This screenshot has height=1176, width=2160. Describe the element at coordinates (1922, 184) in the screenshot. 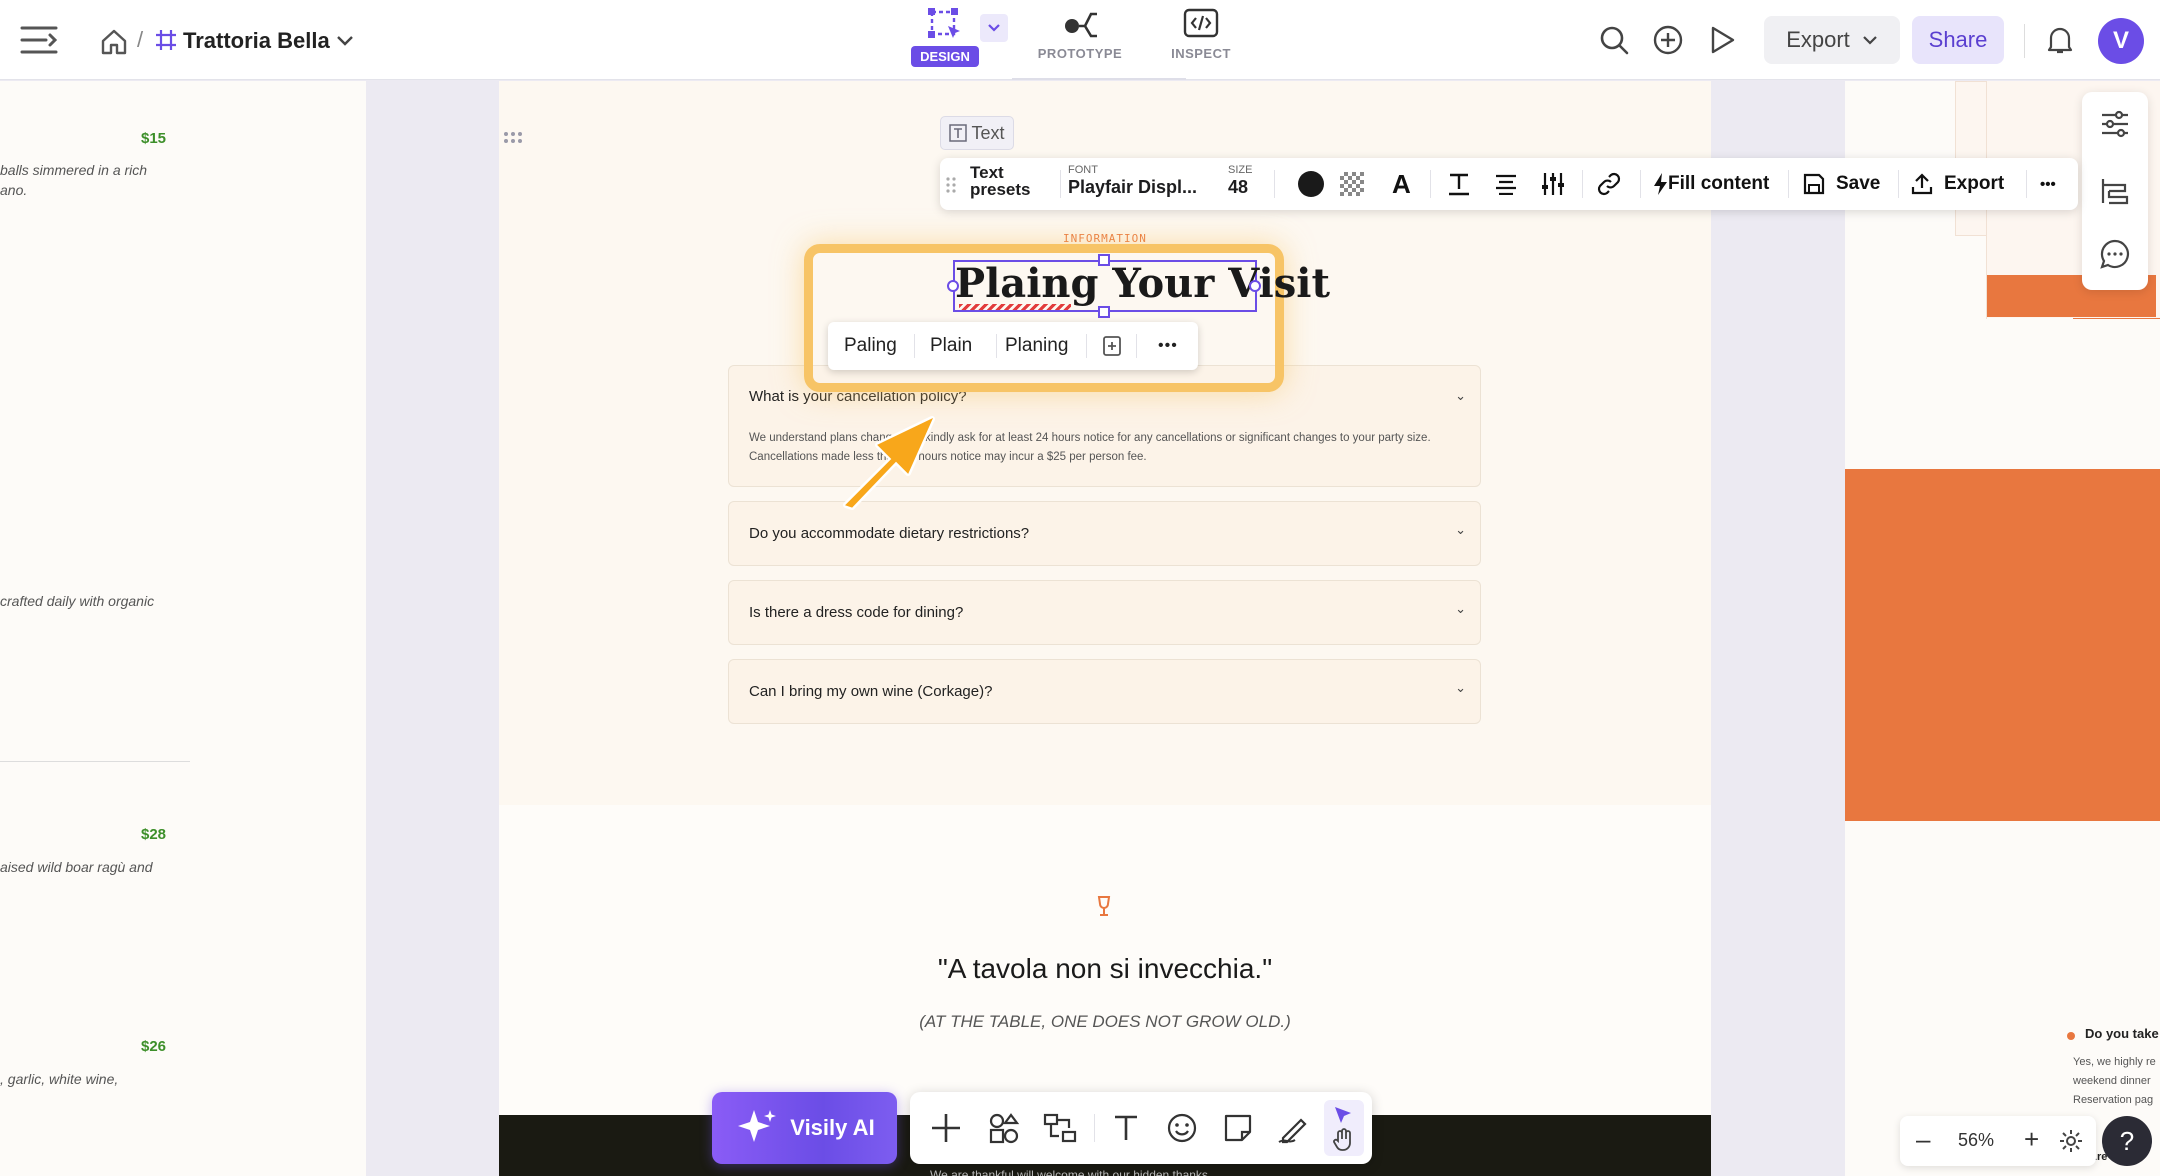

I see `upload-icon` at that location.